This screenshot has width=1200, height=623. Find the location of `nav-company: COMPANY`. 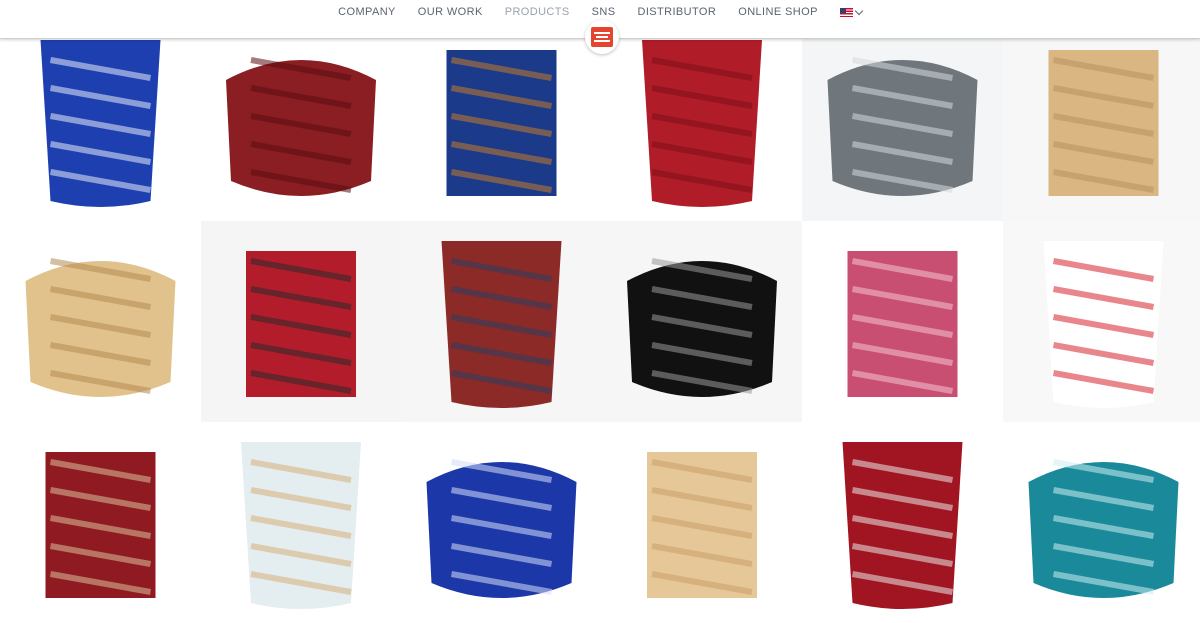

nav-company: COMPANY is located at coordinates (367, 12).